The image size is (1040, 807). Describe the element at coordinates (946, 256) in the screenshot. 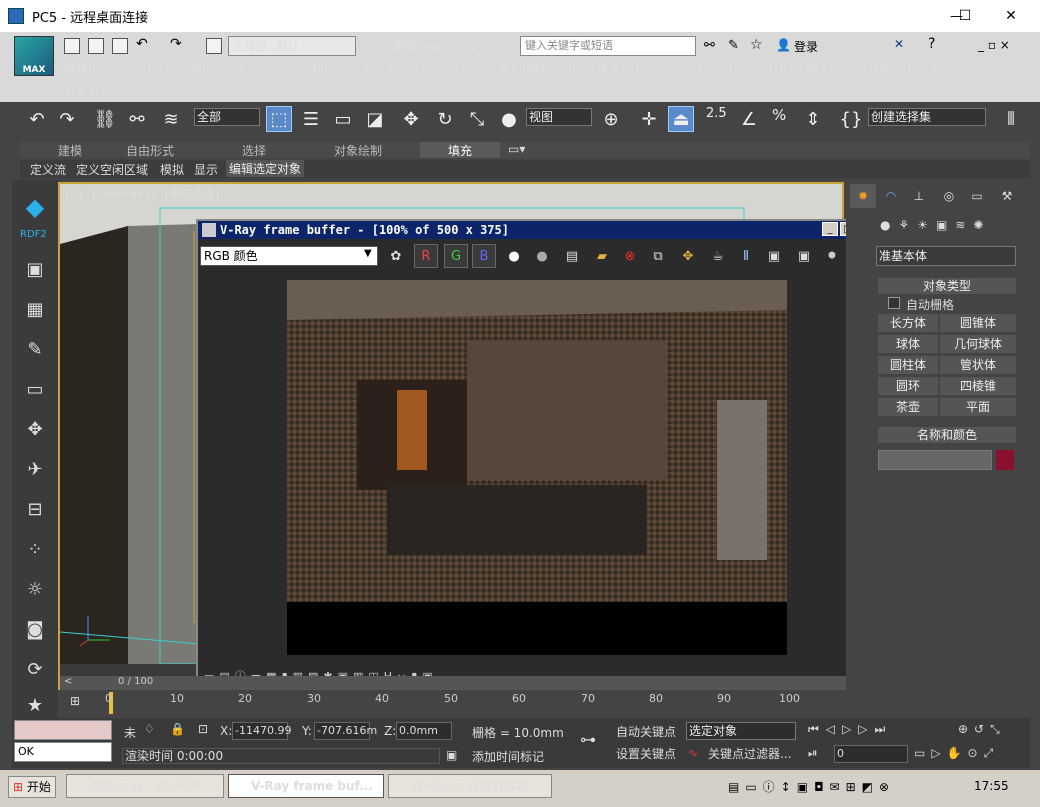

I see `primitive-type-dropdown: 准基本体` at that location.